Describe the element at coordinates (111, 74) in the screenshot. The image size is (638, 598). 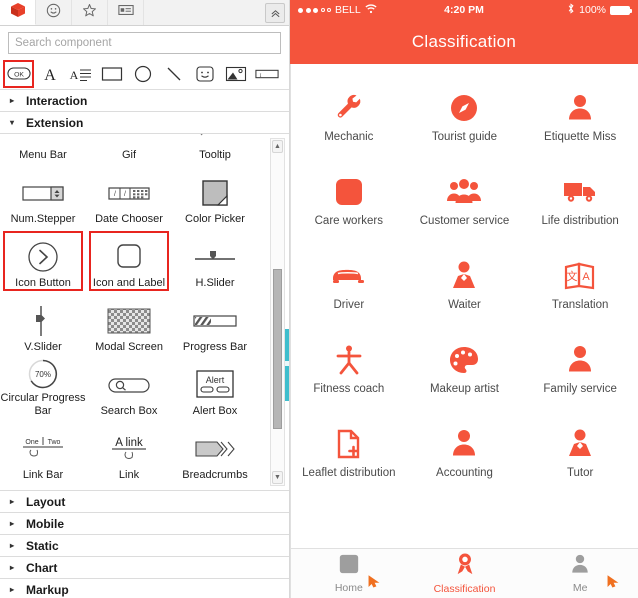
I see `rectangle-tool` at that location.